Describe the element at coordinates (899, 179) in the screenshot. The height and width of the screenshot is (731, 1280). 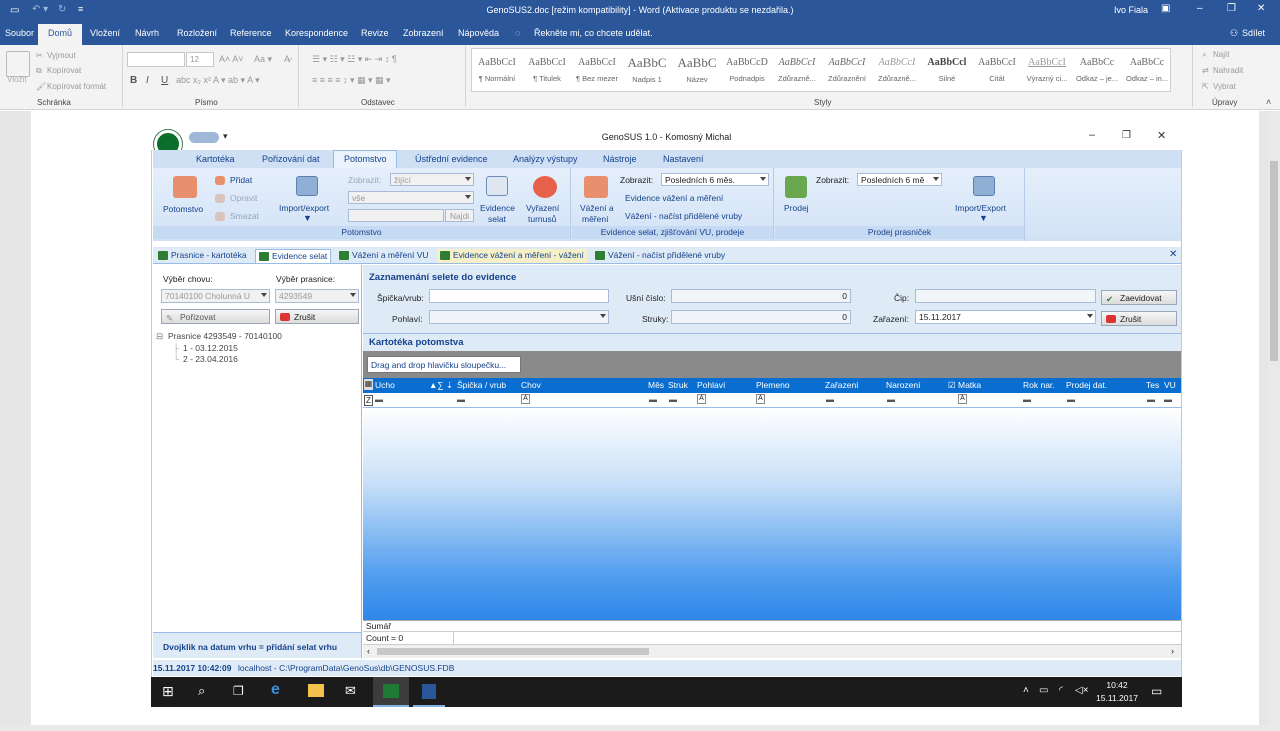
I see `show3-select: Posledních 6 mě` at that location.